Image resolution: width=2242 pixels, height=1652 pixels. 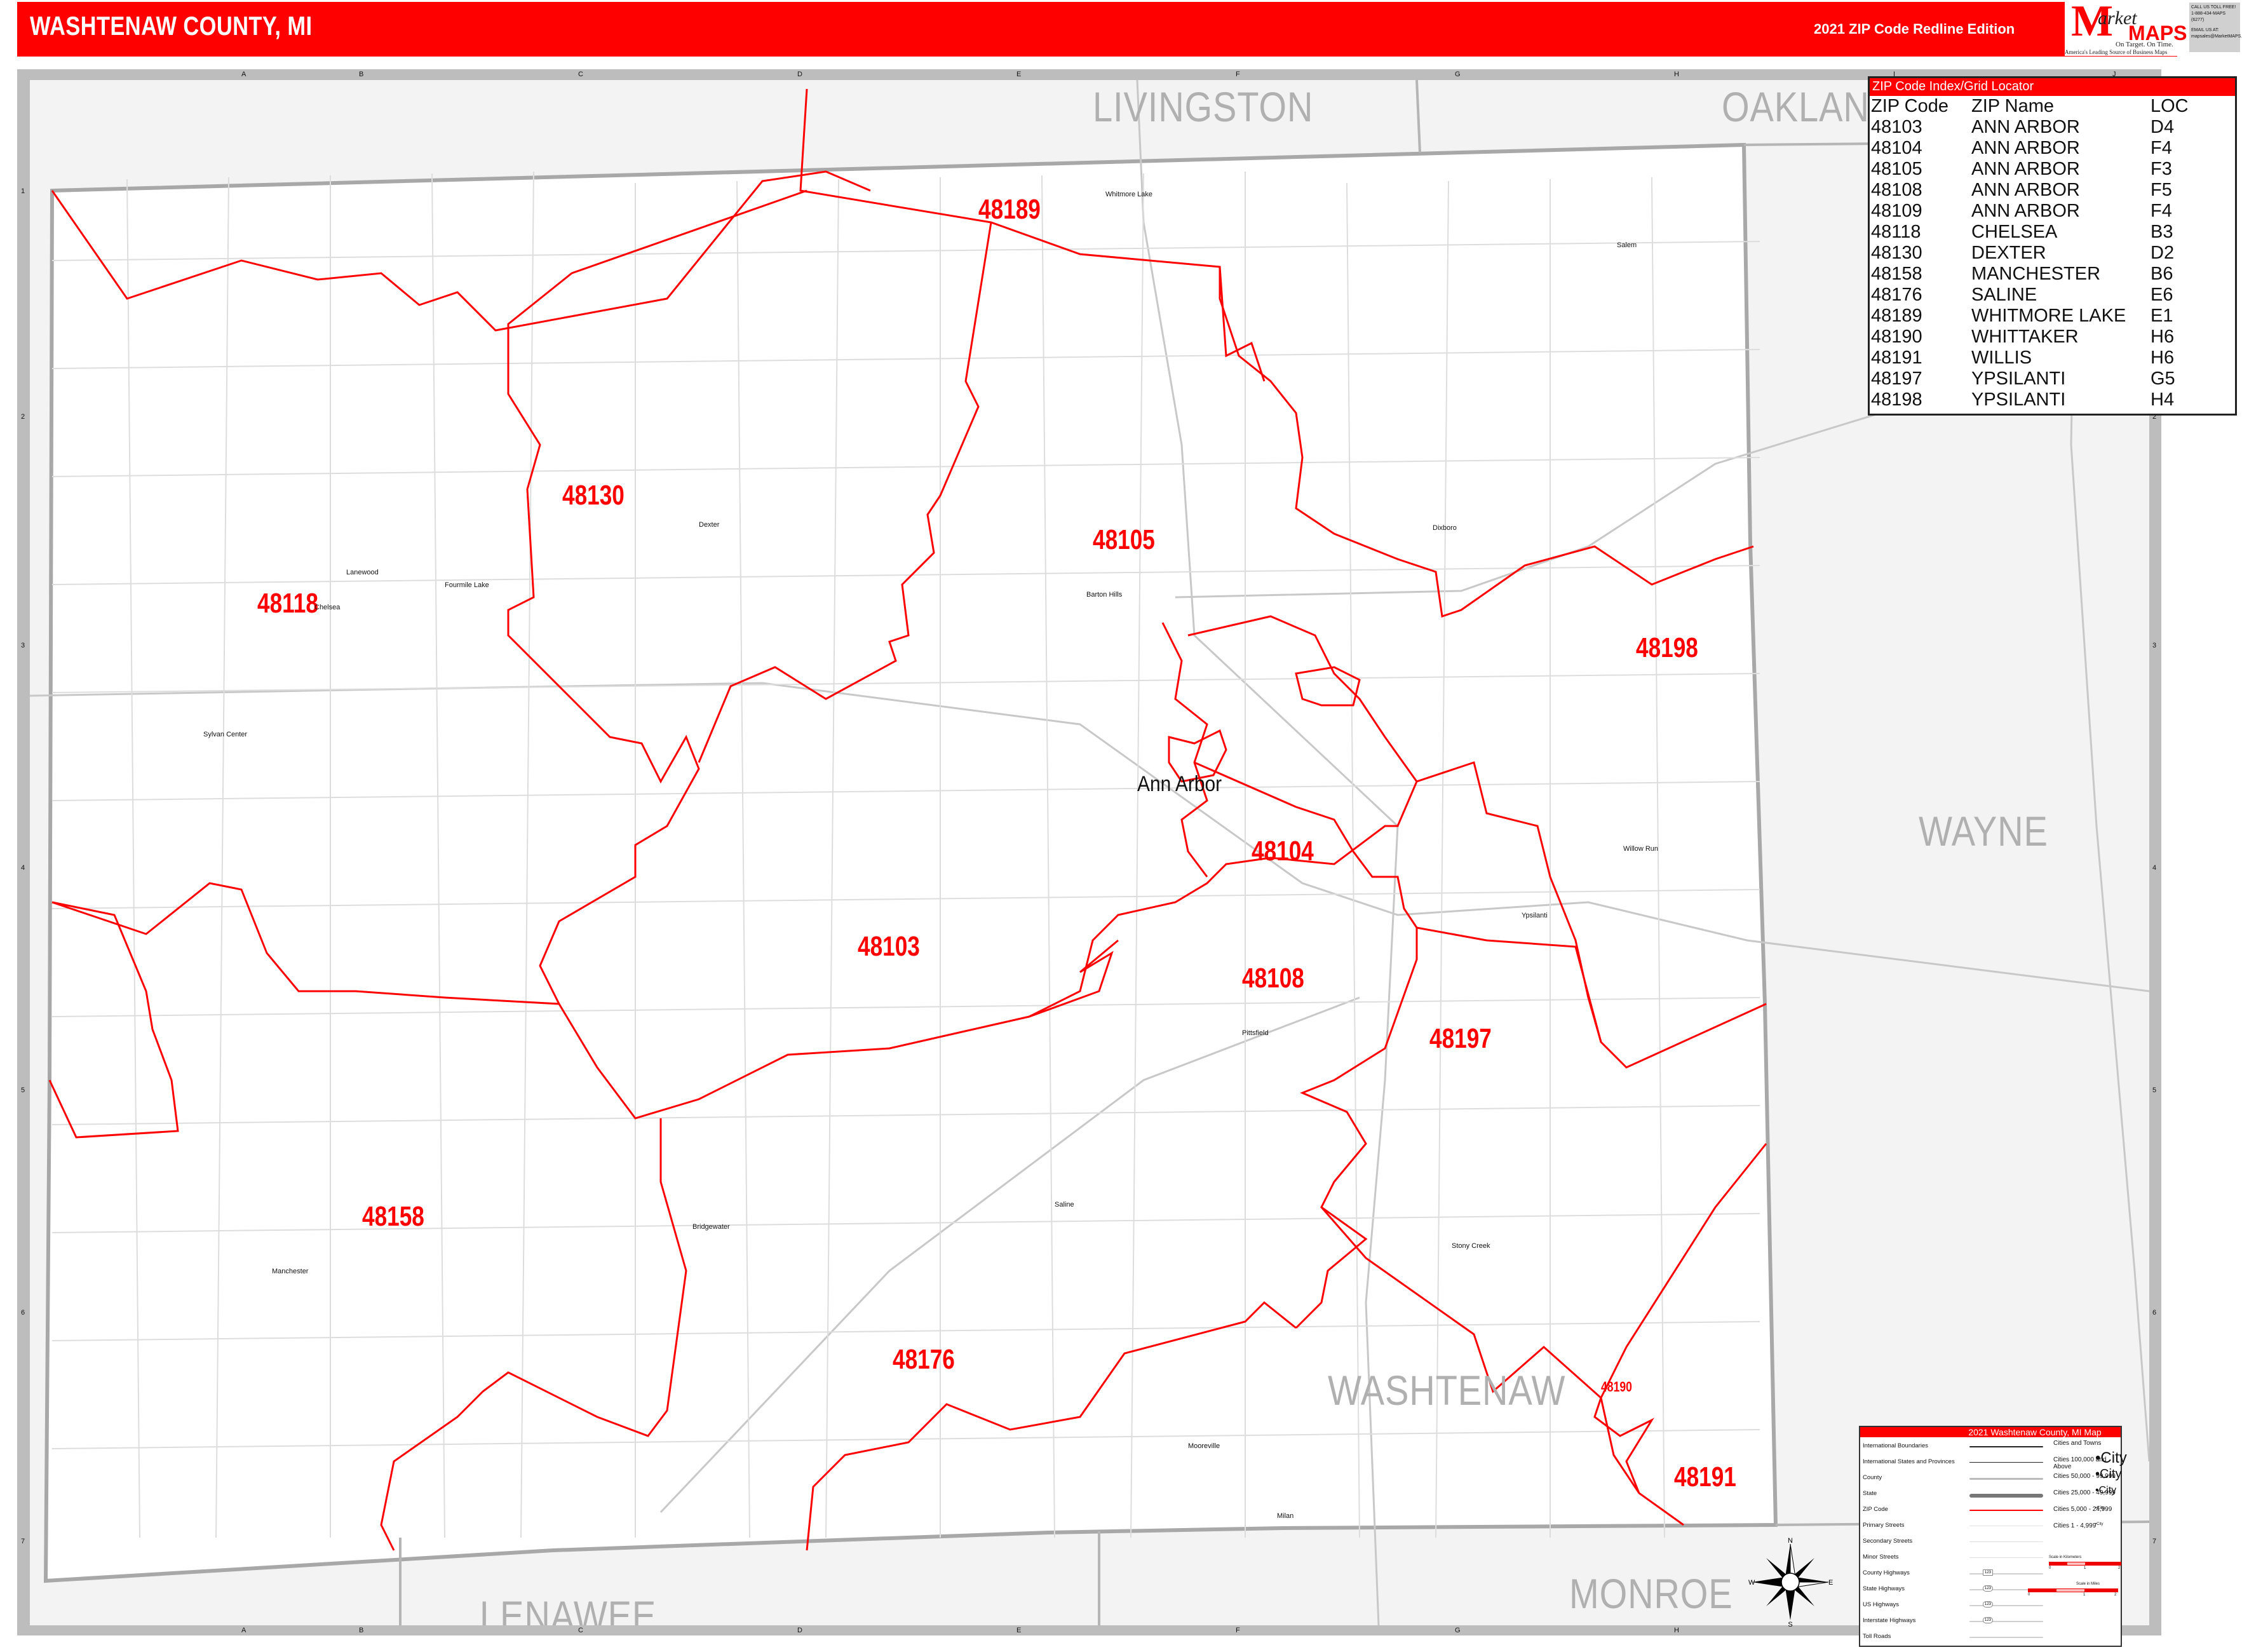 I want to click on town-label: Barton Hills, so click(x=1104, y=595).